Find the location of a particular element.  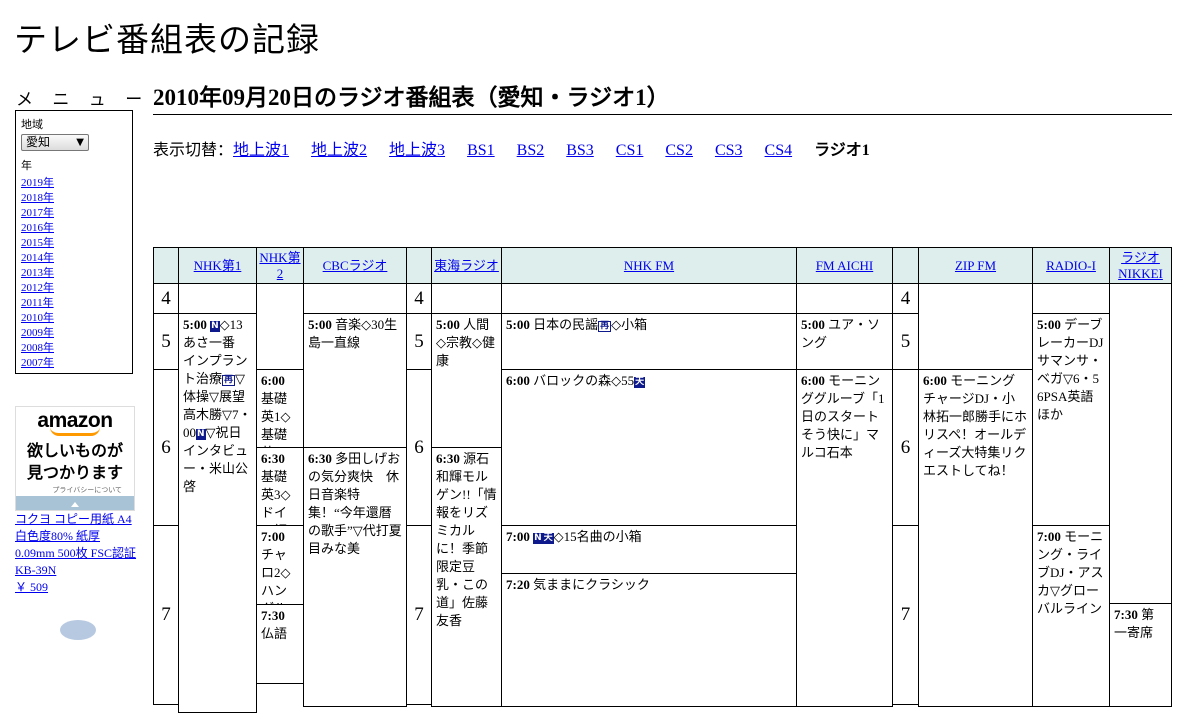

channel-header: 東海ラジオ is located at coordinates (466, 265).